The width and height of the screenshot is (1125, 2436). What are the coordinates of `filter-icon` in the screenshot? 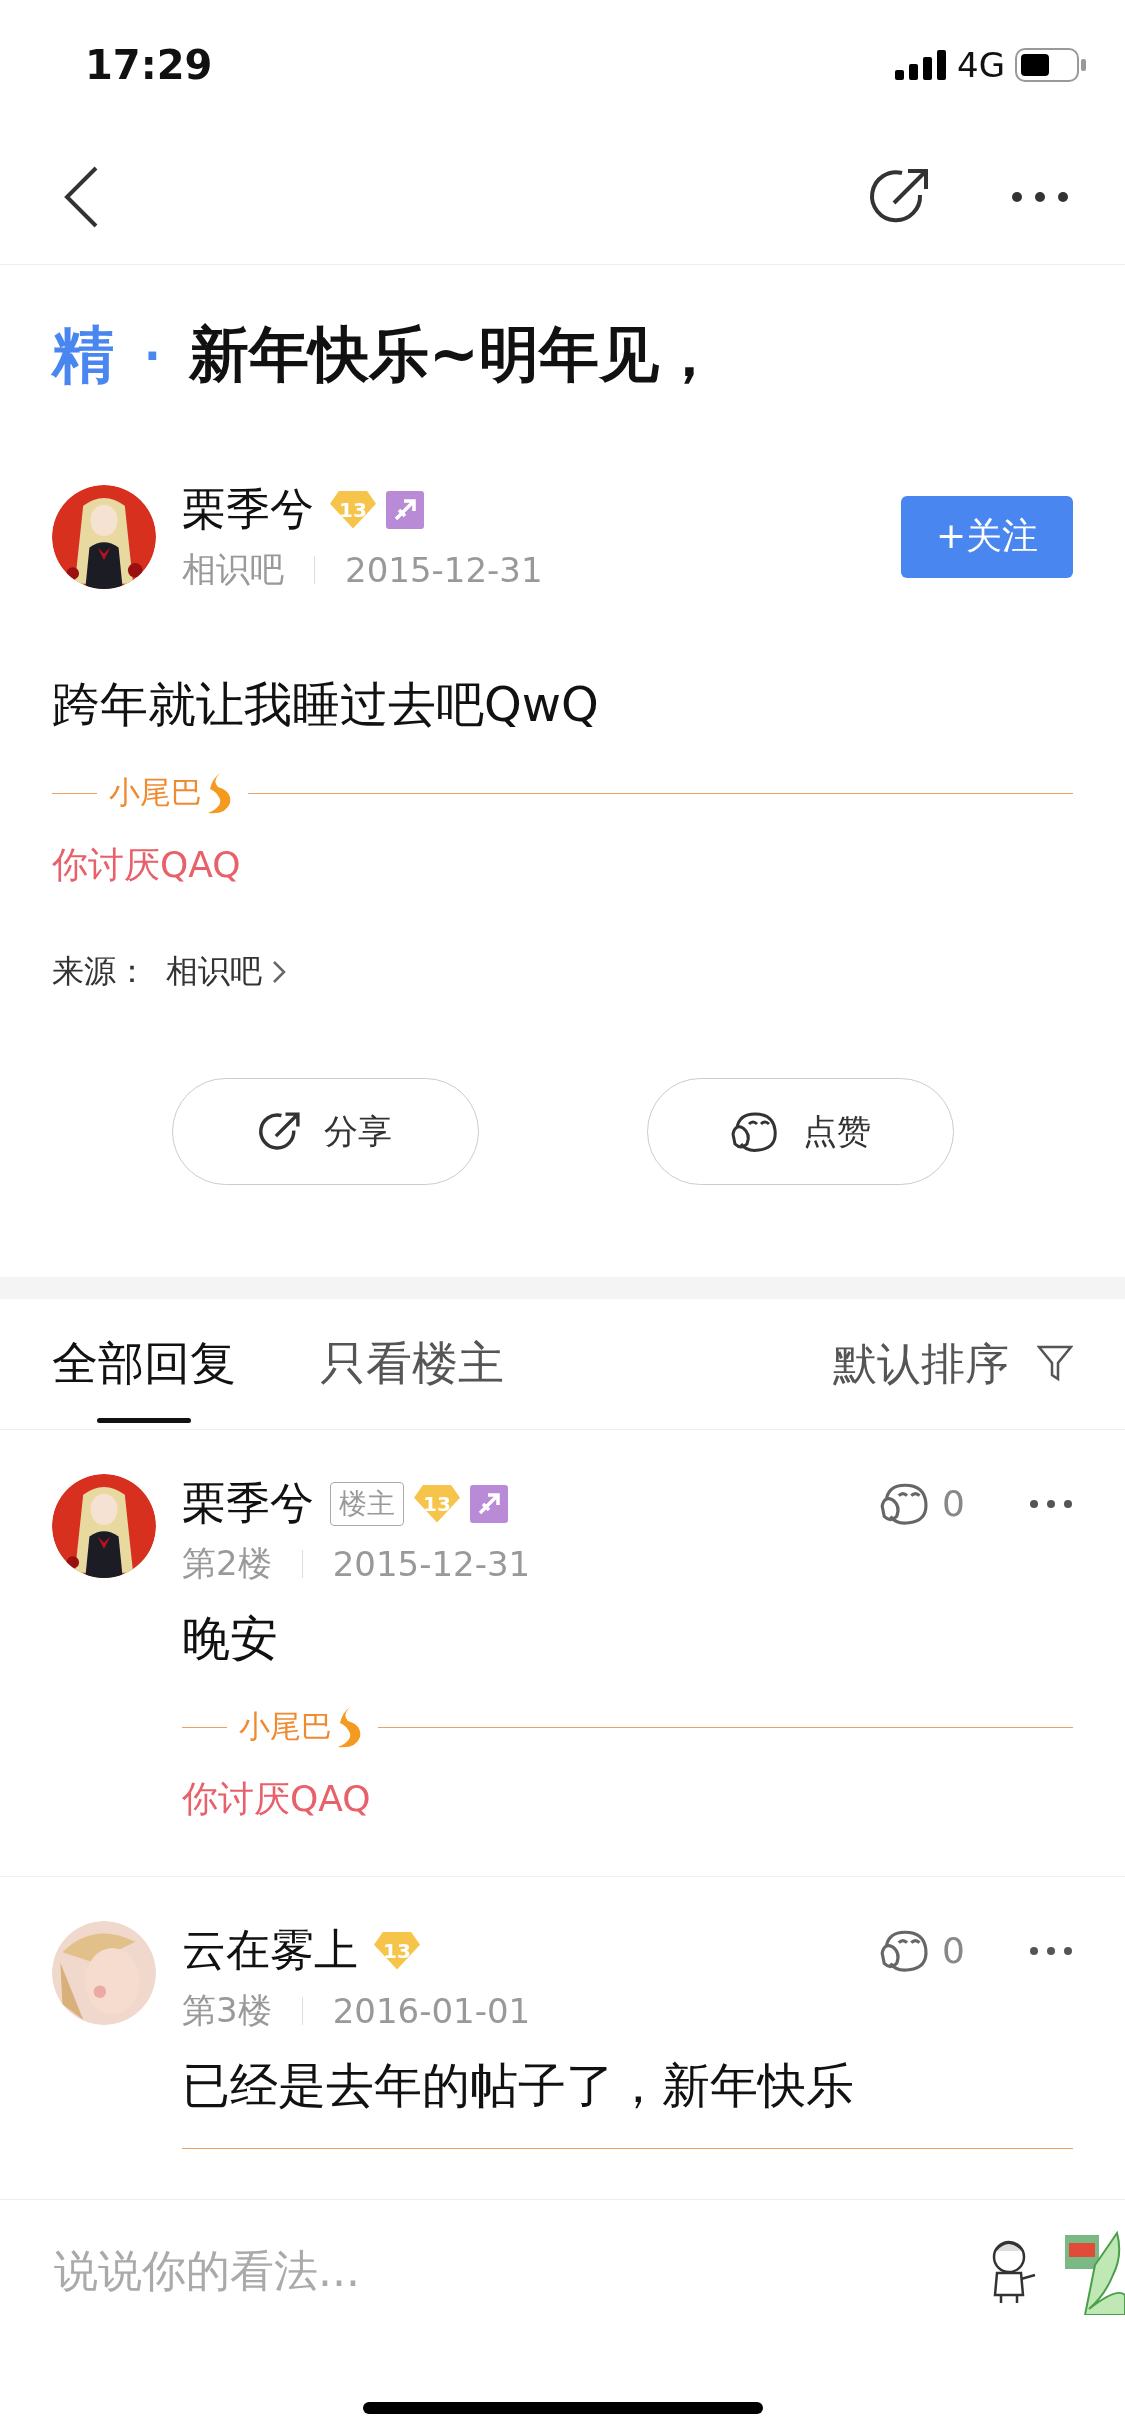 It's located at (1055, 1364).